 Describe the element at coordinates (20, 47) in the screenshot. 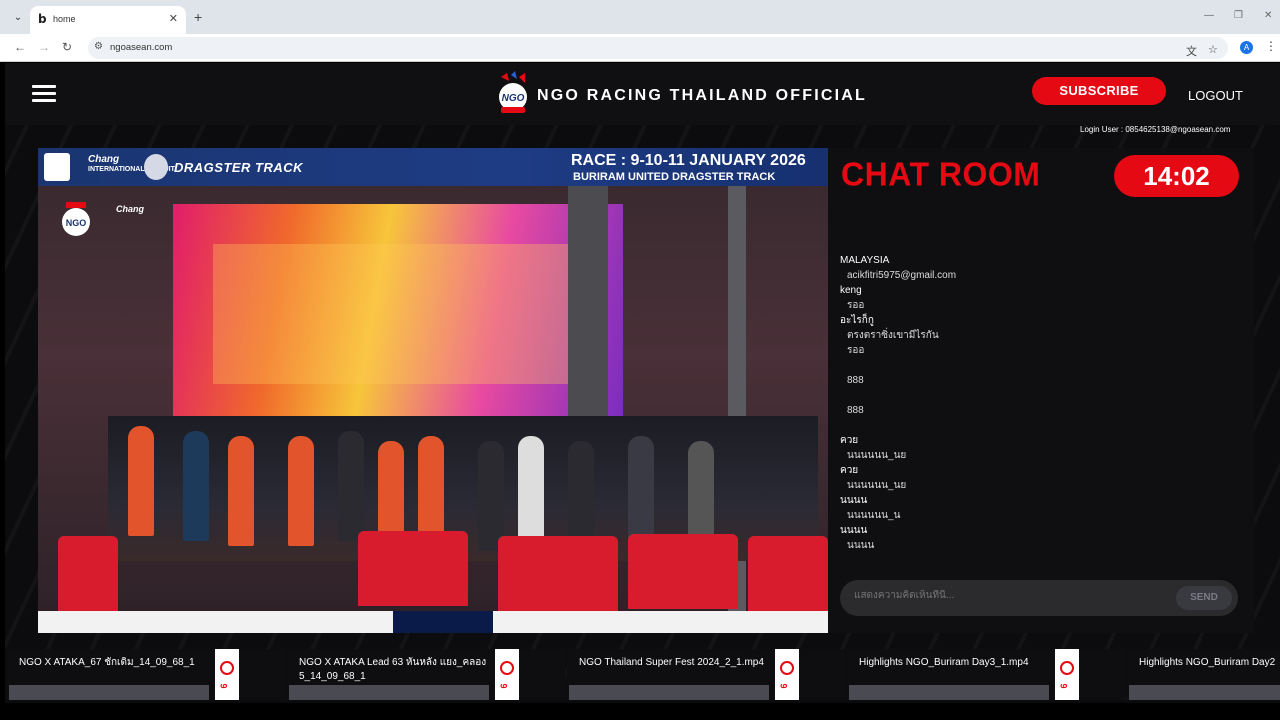

I see `back-arrow-icon: ←` at that location.